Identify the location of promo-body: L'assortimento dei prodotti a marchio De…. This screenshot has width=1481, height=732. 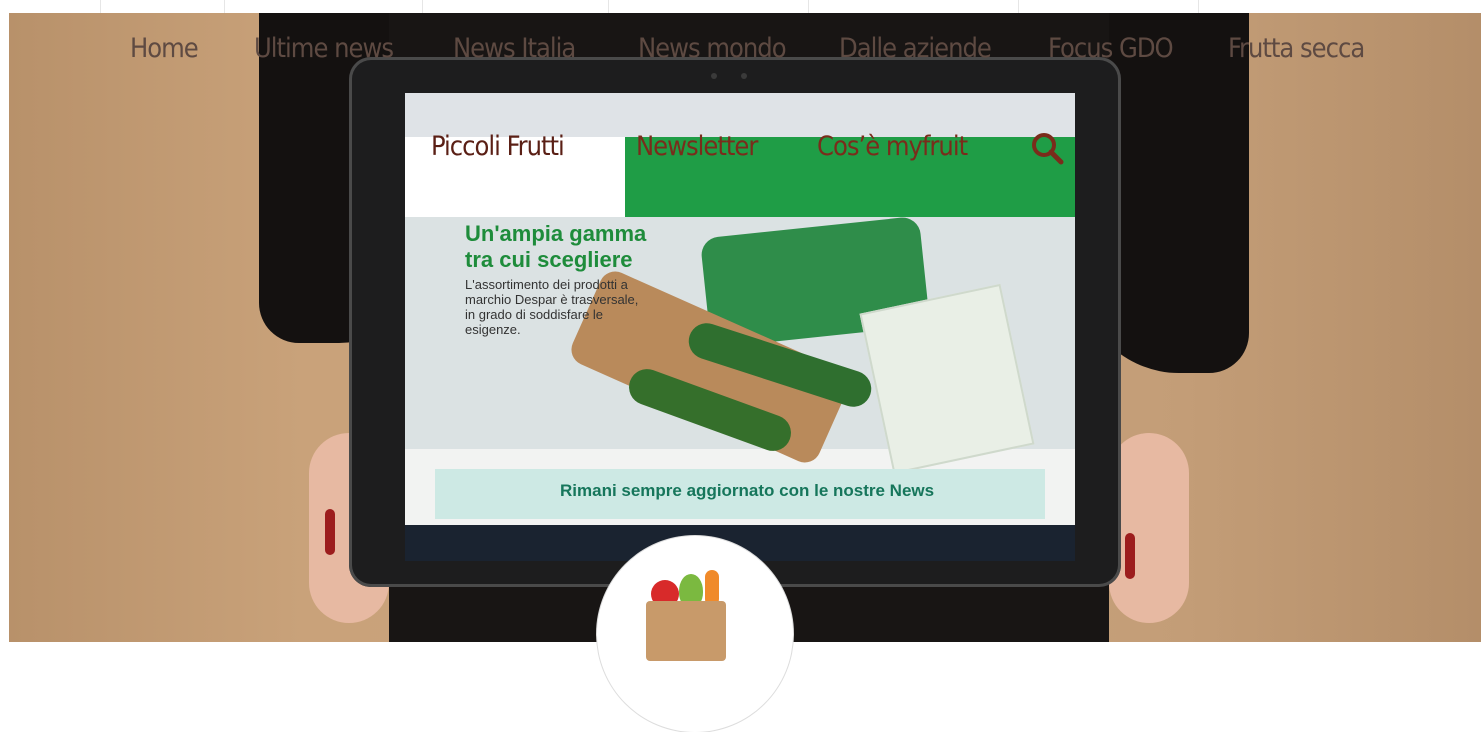
(552, 307).